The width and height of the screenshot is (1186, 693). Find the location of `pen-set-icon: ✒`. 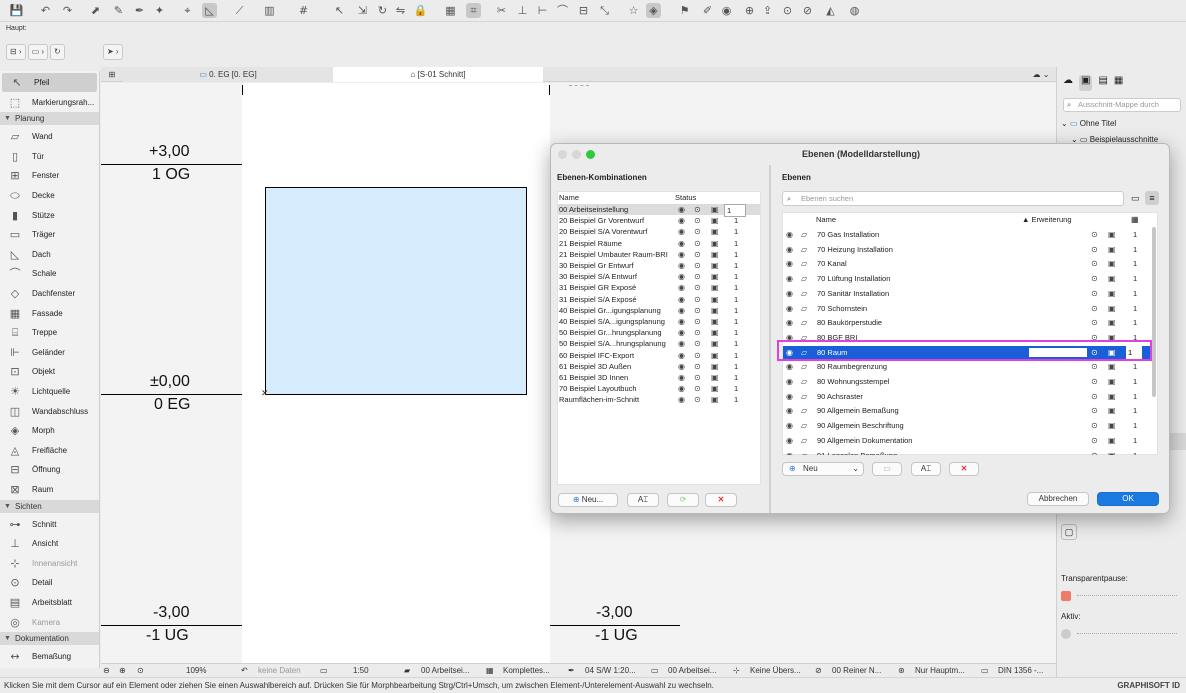

pen-set-icon: ✒ is located at coordinates (571, 670).